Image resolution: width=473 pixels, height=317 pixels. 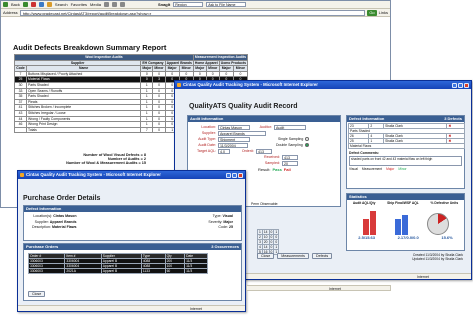 I want to click on record-heading: QualityATS Quality Audit Record, so click(x=243, y=106).